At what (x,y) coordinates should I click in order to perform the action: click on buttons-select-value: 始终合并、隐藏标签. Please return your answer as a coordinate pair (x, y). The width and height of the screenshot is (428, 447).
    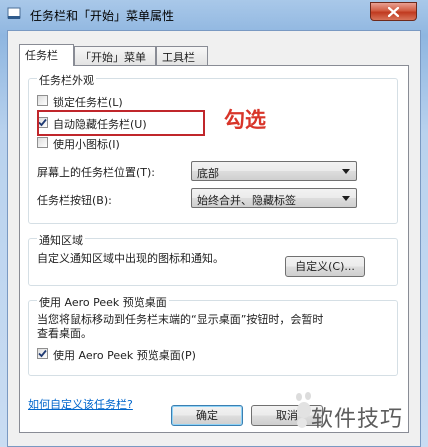
    Looking at the image, I should click on (246, 200).